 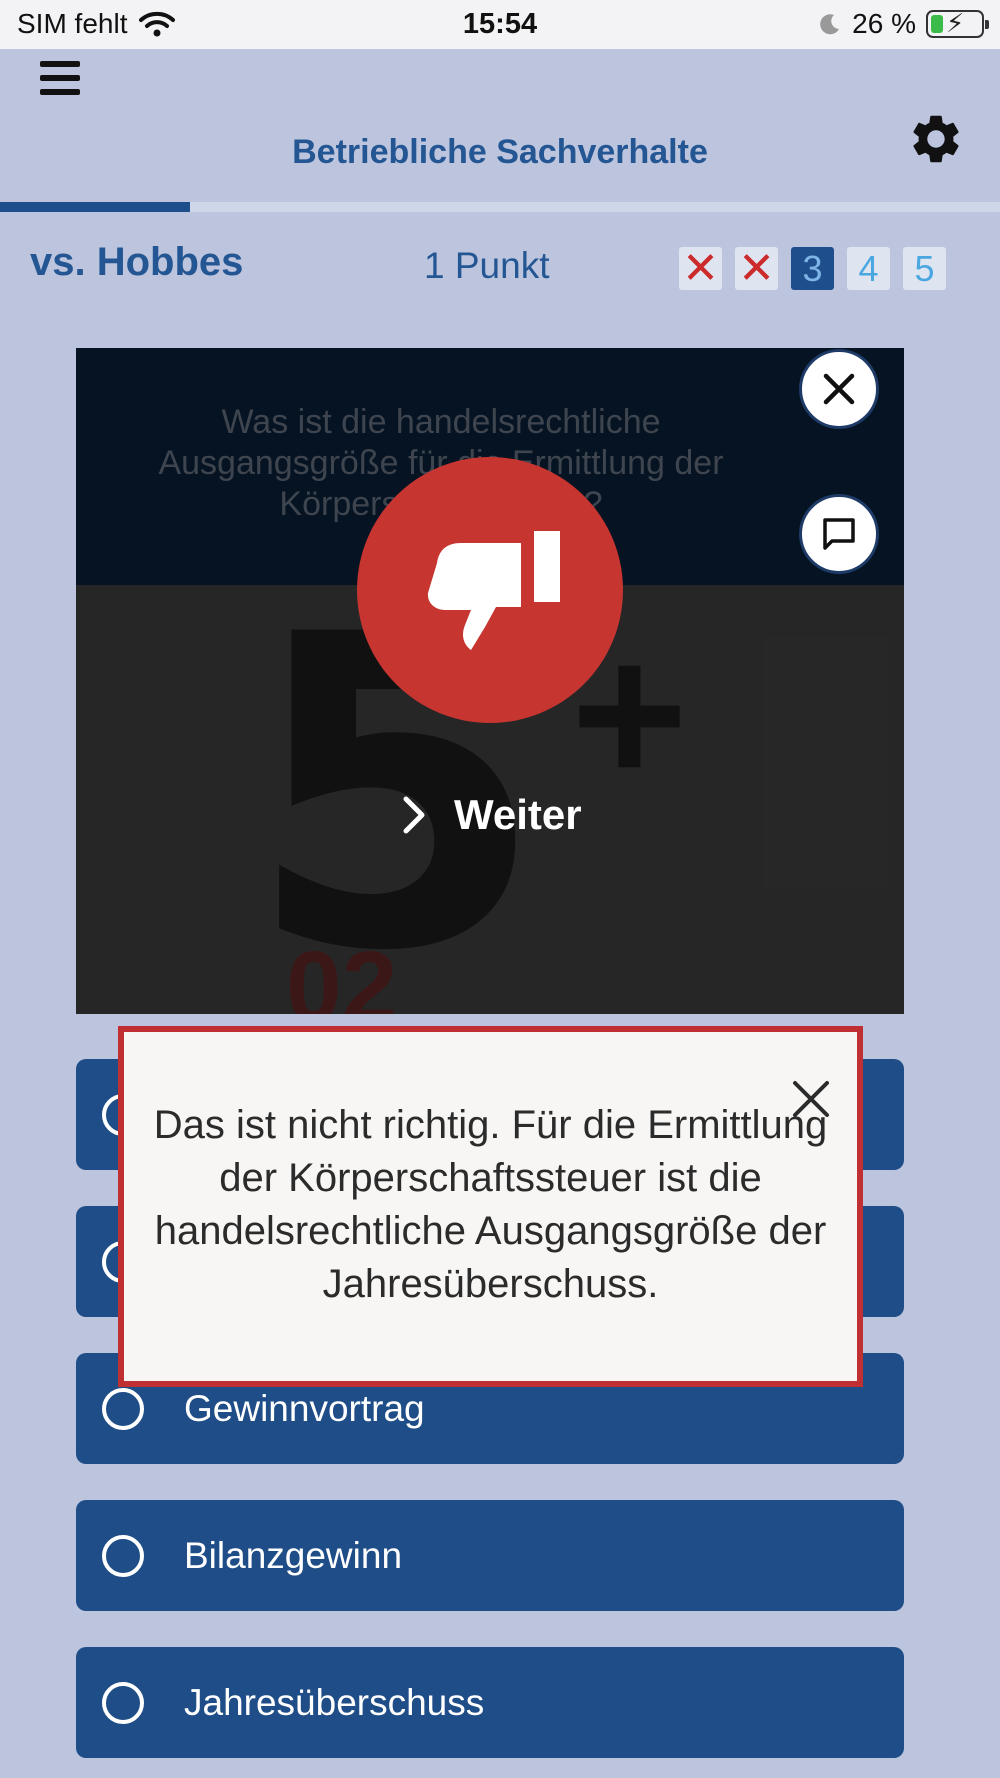 I want to click on round-indicator-3: 3, so click(x=812, y=268).